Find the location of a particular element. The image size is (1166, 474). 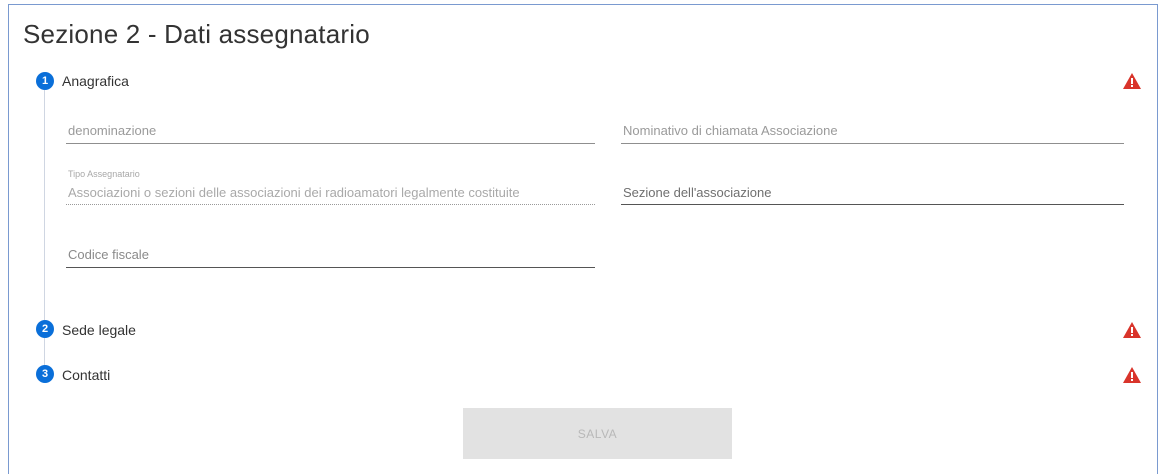

nominativo-underline is located at coordinates (872, 143).